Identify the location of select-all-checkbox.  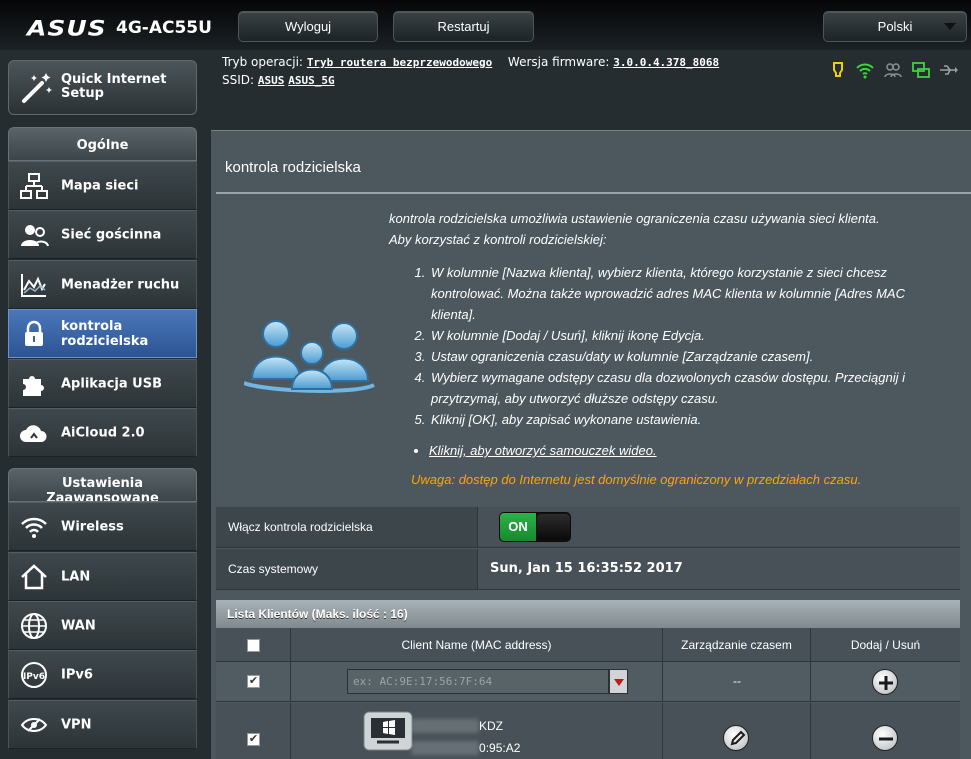
(253, 645).